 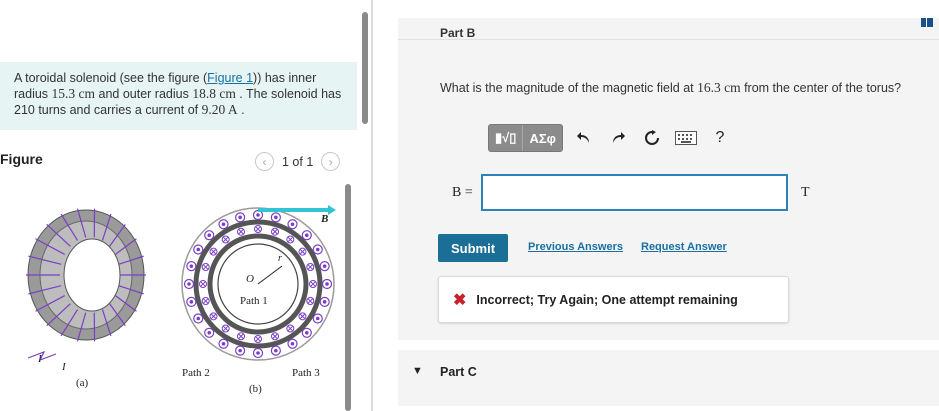 What do you see at coordinates (64, 367) in the screenshot?
I see `current-label-2: I` at bounding box center [64, 367].